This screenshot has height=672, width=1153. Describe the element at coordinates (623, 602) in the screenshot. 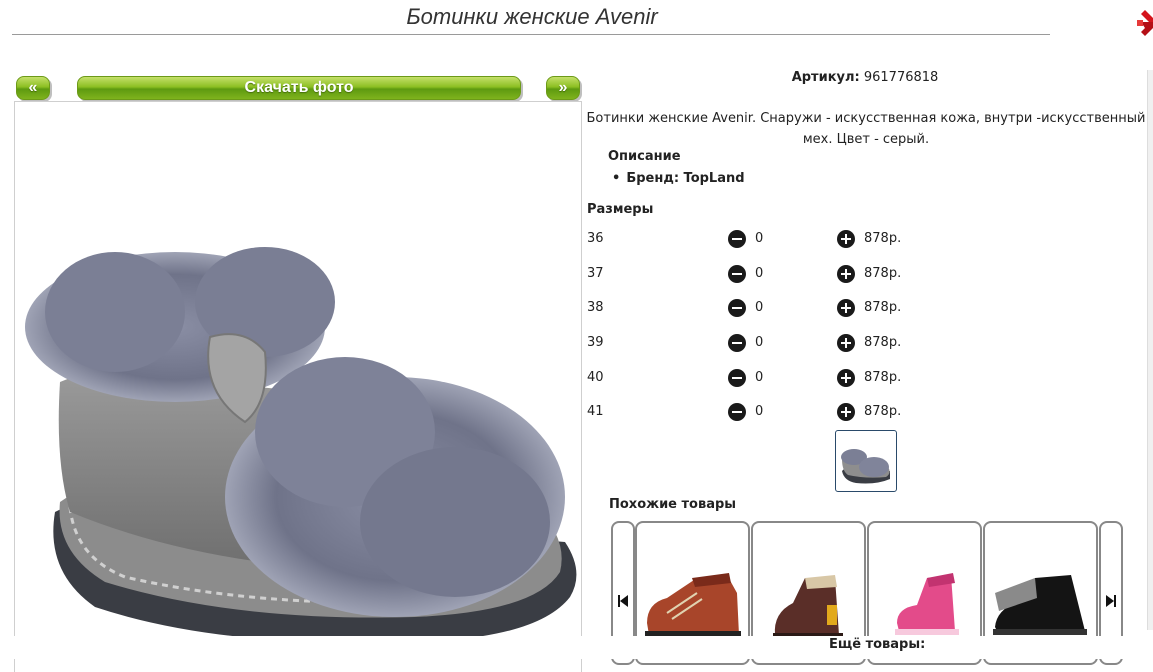

I see `skip-prev-icon` at that location.